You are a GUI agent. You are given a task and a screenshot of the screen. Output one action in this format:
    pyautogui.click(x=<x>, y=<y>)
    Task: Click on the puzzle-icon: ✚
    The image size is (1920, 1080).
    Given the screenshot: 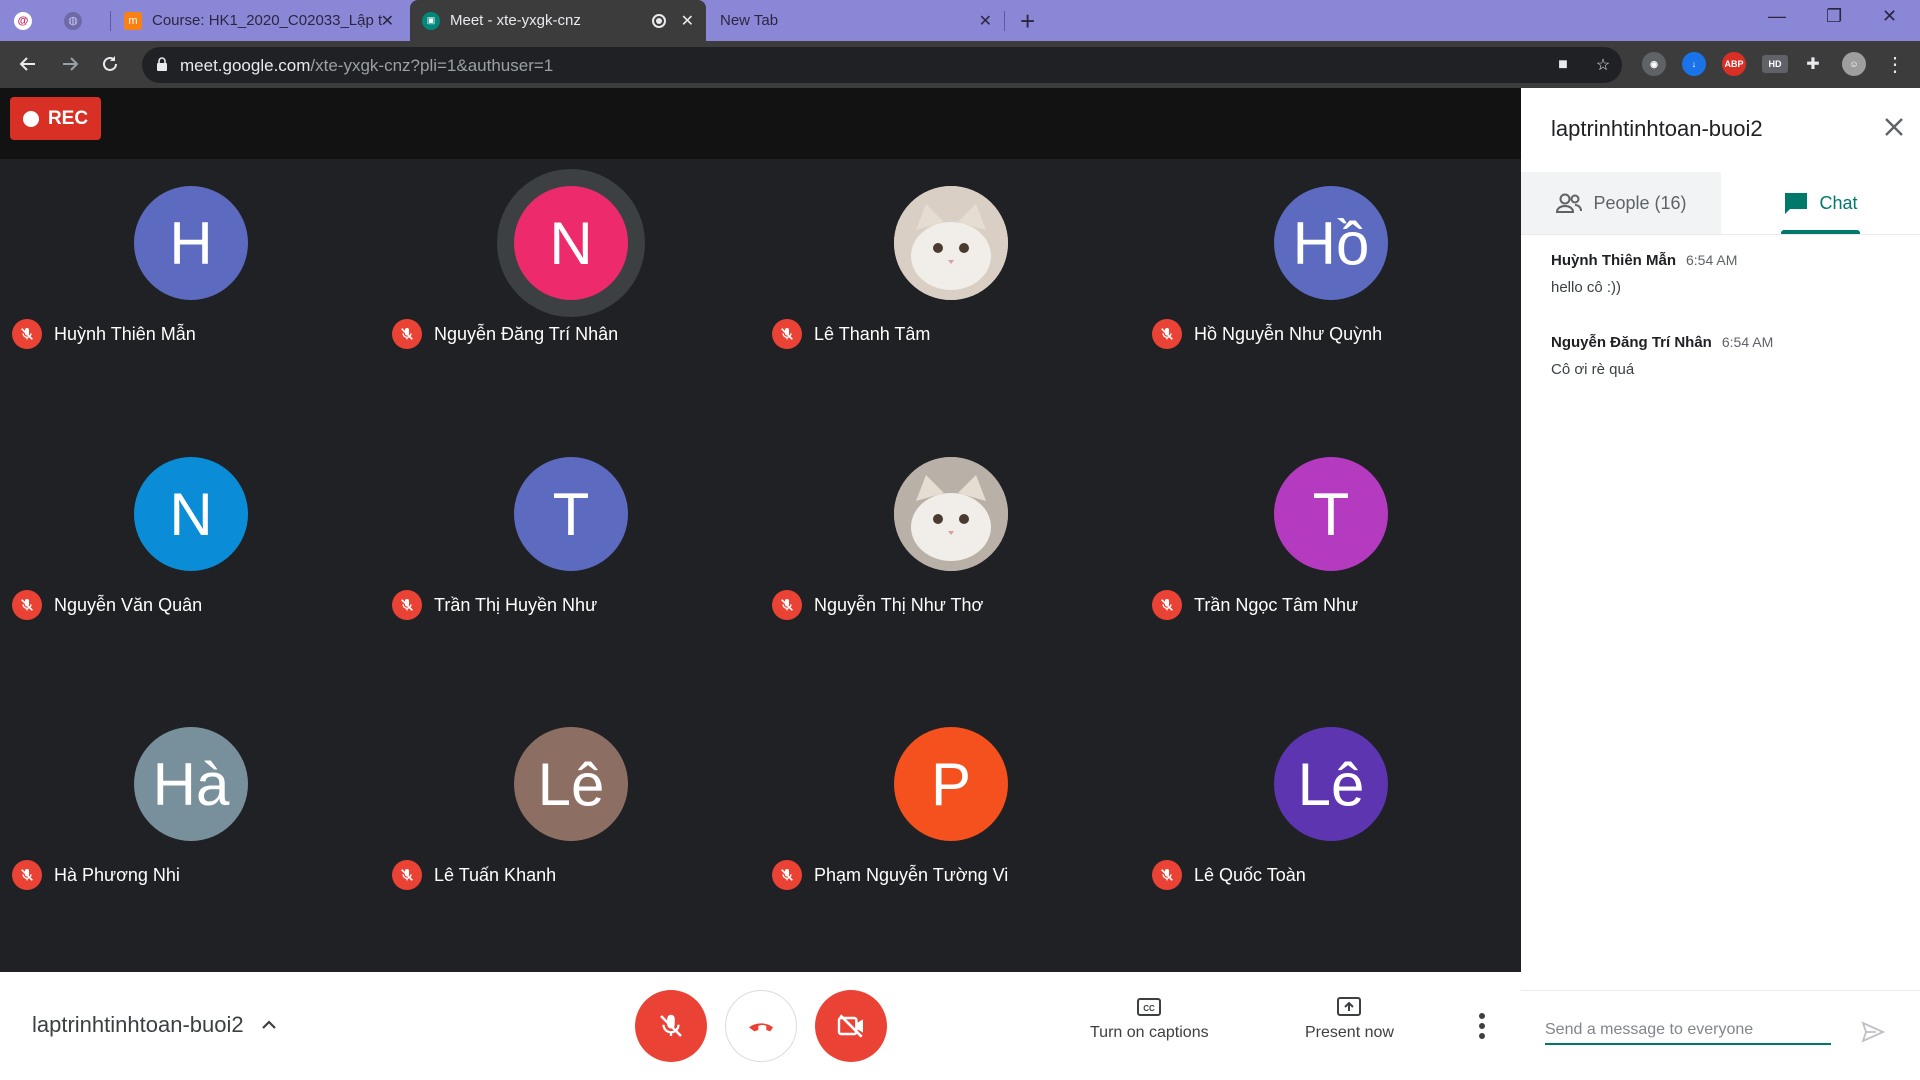 What is the action you would take?
    pyautogui.click(x=1813, y=64)
    